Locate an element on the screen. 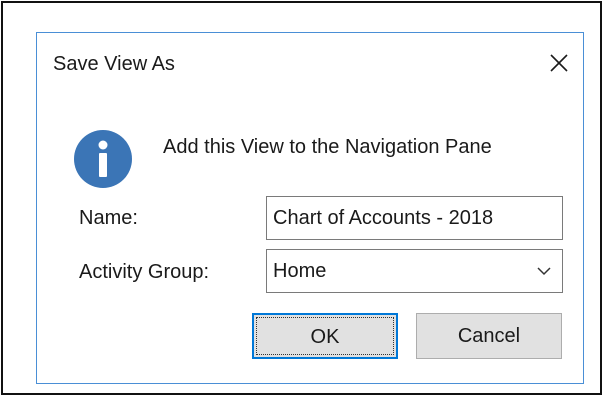 This screenshot has width=607, height=399. activity-group-value: Home is located at coordinates (300, 271).